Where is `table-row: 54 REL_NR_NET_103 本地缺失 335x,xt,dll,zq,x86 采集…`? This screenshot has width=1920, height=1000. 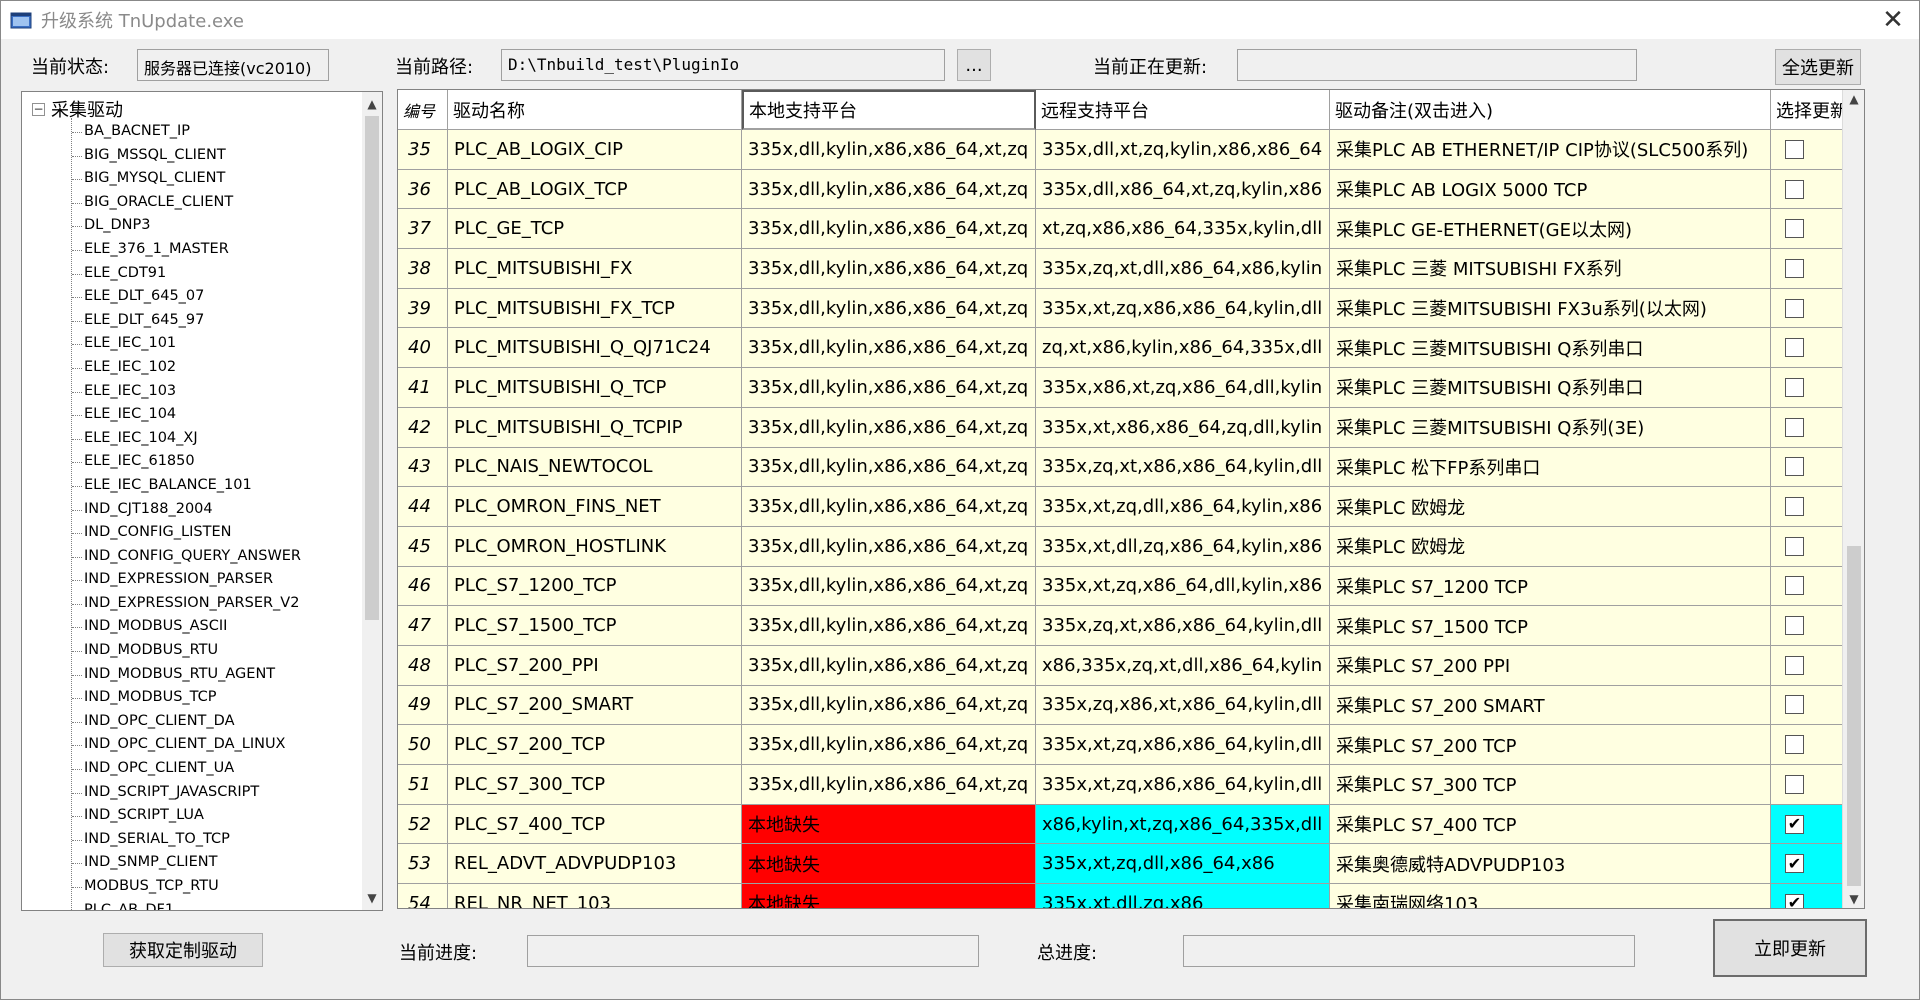 table-row: 54 REL_NR_NET_103 本地缺失 335x,xt,dll,zq,x86 采集… is located at coordinates (1126, 896).